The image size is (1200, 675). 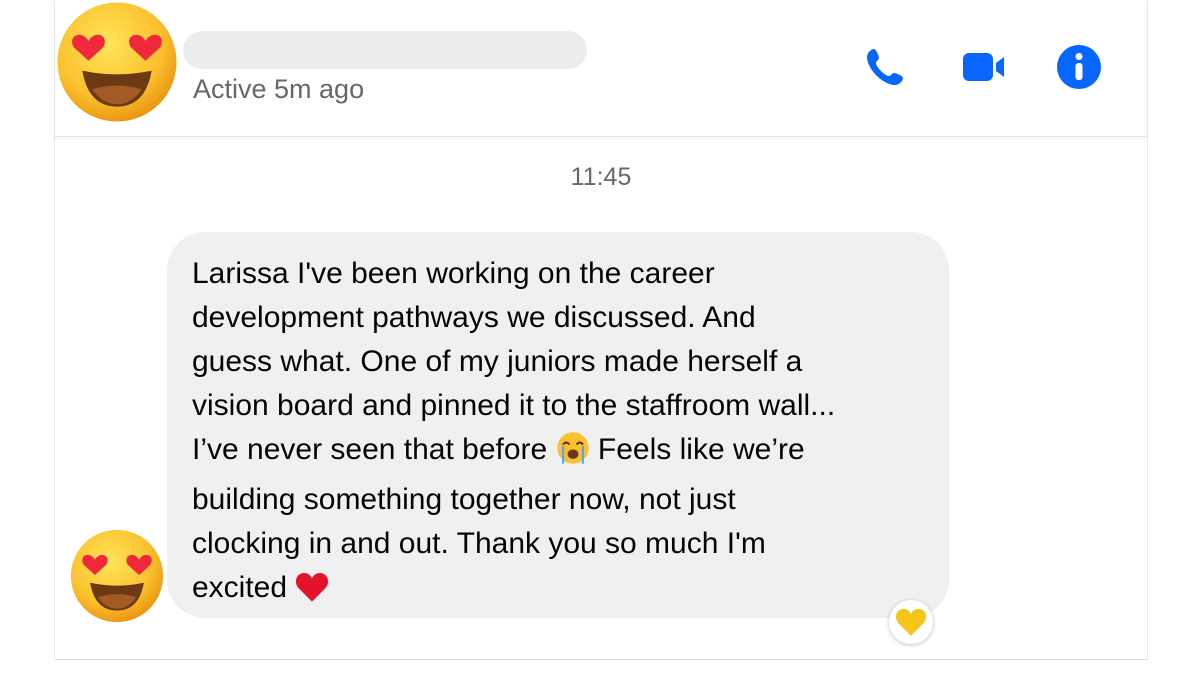 I want to click on message-line-part: Feels like we’re, so click(x=701, y=449).